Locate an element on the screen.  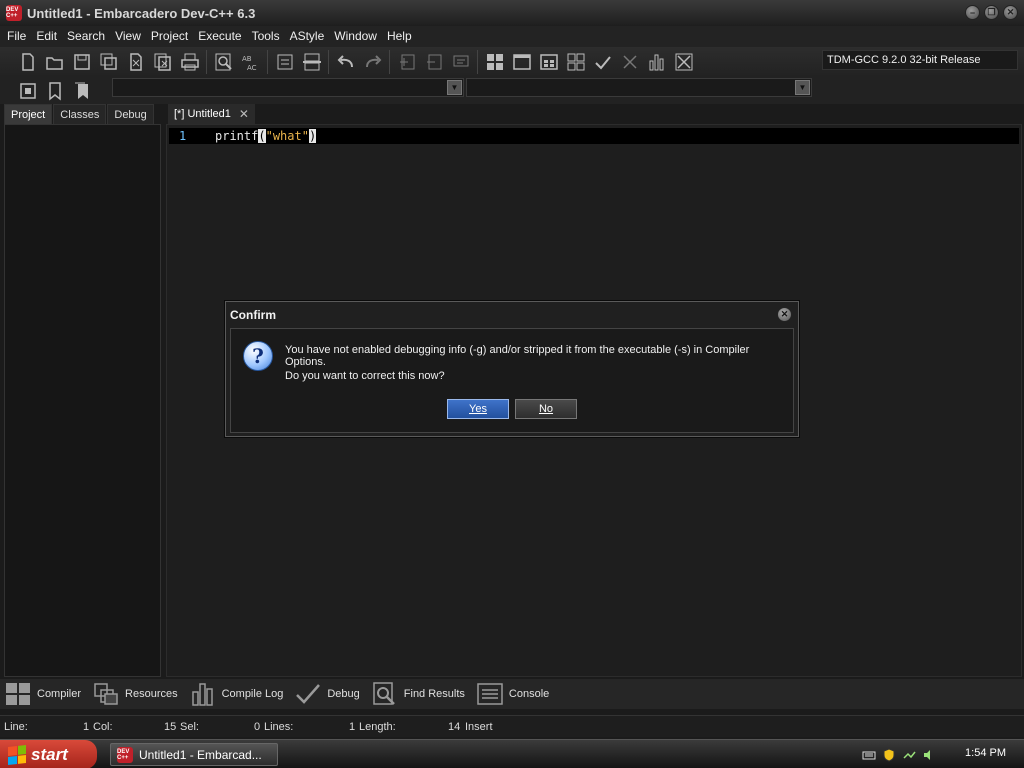
syntax-check-button is located at coordinates (602, 62).